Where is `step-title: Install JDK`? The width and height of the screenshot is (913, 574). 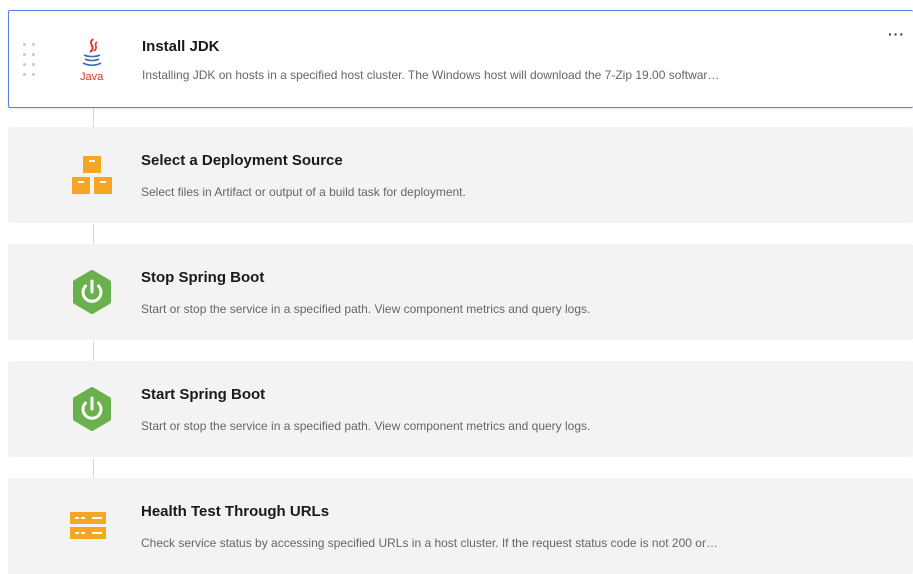
step-title: Install JDK is located at coordinates (181, 46).